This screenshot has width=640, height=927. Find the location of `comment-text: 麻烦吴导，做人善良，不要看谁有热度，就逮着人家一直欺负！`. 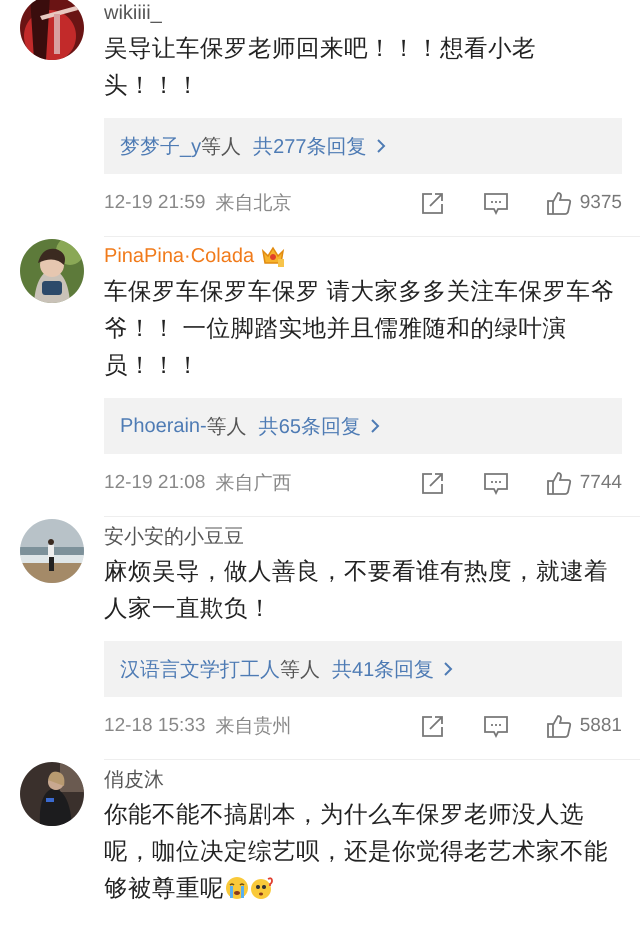

comment-text: 麻烦吴导，做人善良，不要看谁有热度，就逮着人家一直欺负！ is located at coordinates (356, 590).